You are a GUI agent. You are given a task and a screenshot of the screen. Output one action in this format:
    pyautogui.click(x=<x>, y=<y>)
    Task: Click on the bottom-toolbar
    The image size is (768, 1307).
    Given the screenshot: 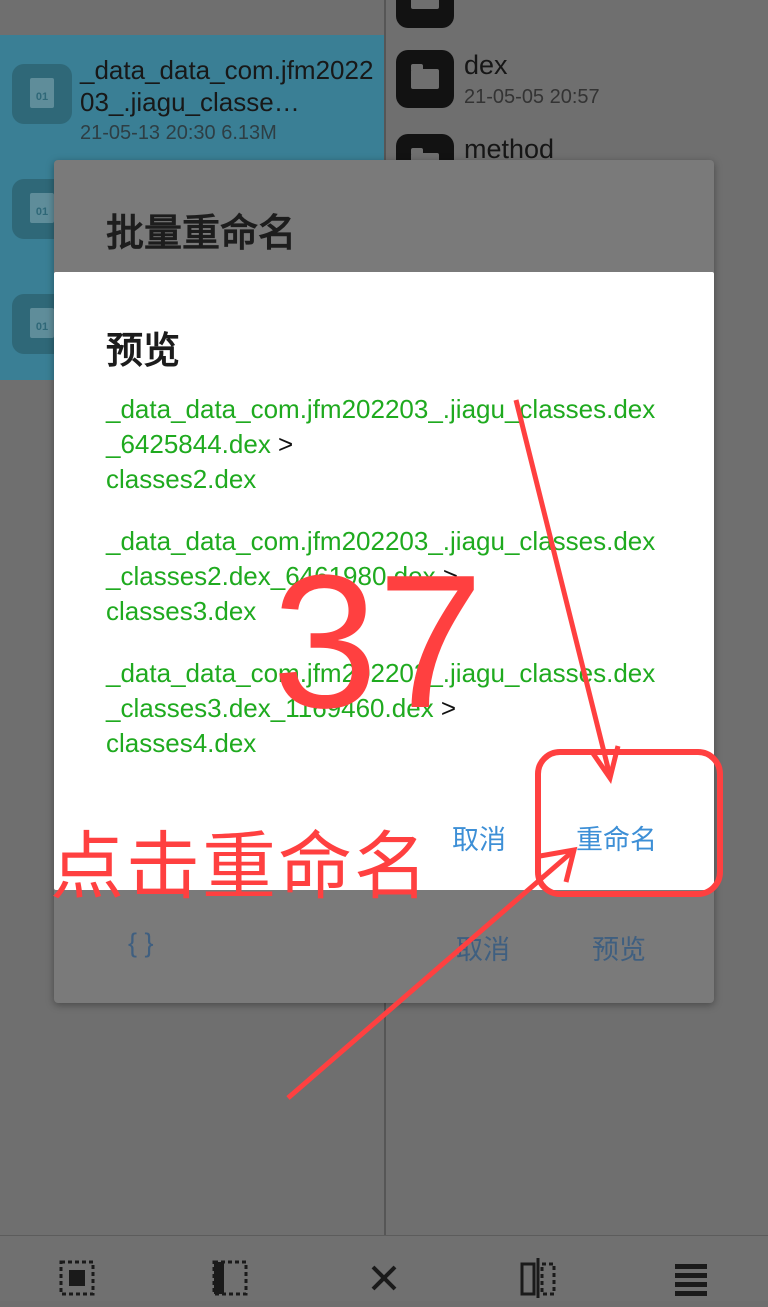 What is the action you would take?
    pyautogui.click(x=384, y=1268)
    